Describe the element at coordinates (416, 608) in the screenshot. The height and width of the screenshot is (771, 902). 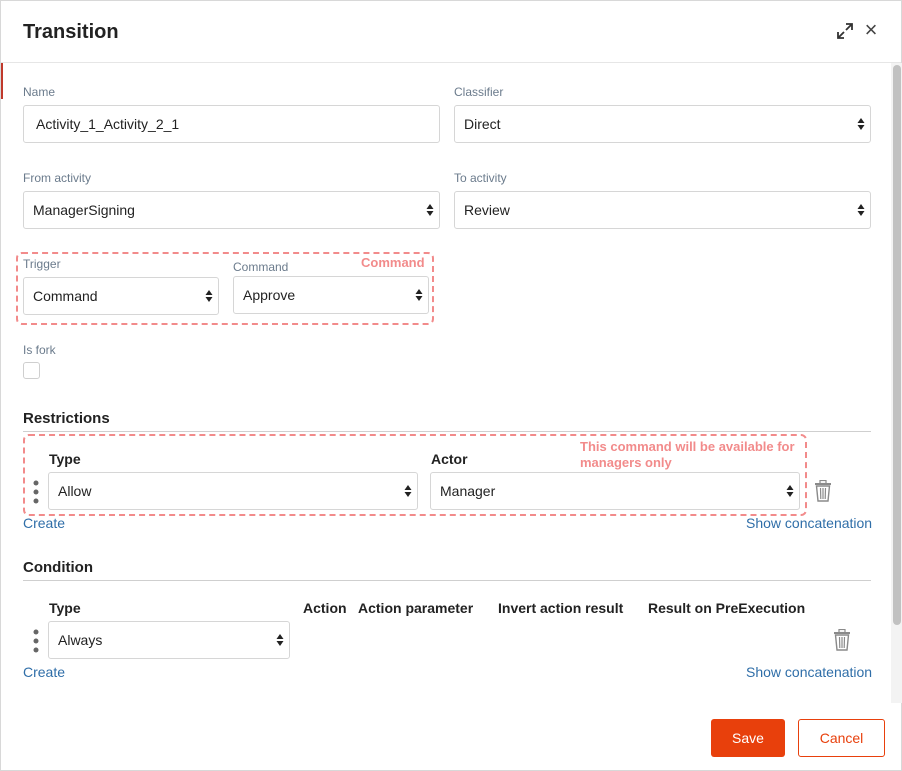
I see `condition-action-parameter-header: Action parameter` at that location.